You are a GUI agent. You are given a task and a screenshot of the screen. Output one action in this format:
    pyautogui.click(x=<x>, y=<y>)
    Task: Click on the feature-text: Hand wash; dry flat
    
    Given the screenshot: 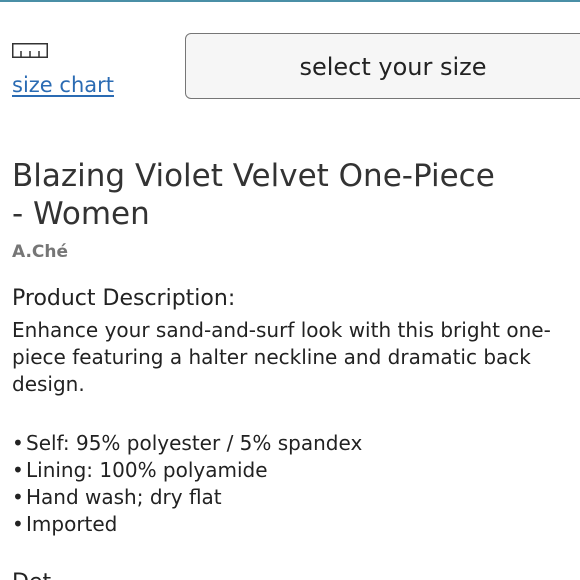 What is the action you would take?
    pyautogui.click(x=124, y=497)
    